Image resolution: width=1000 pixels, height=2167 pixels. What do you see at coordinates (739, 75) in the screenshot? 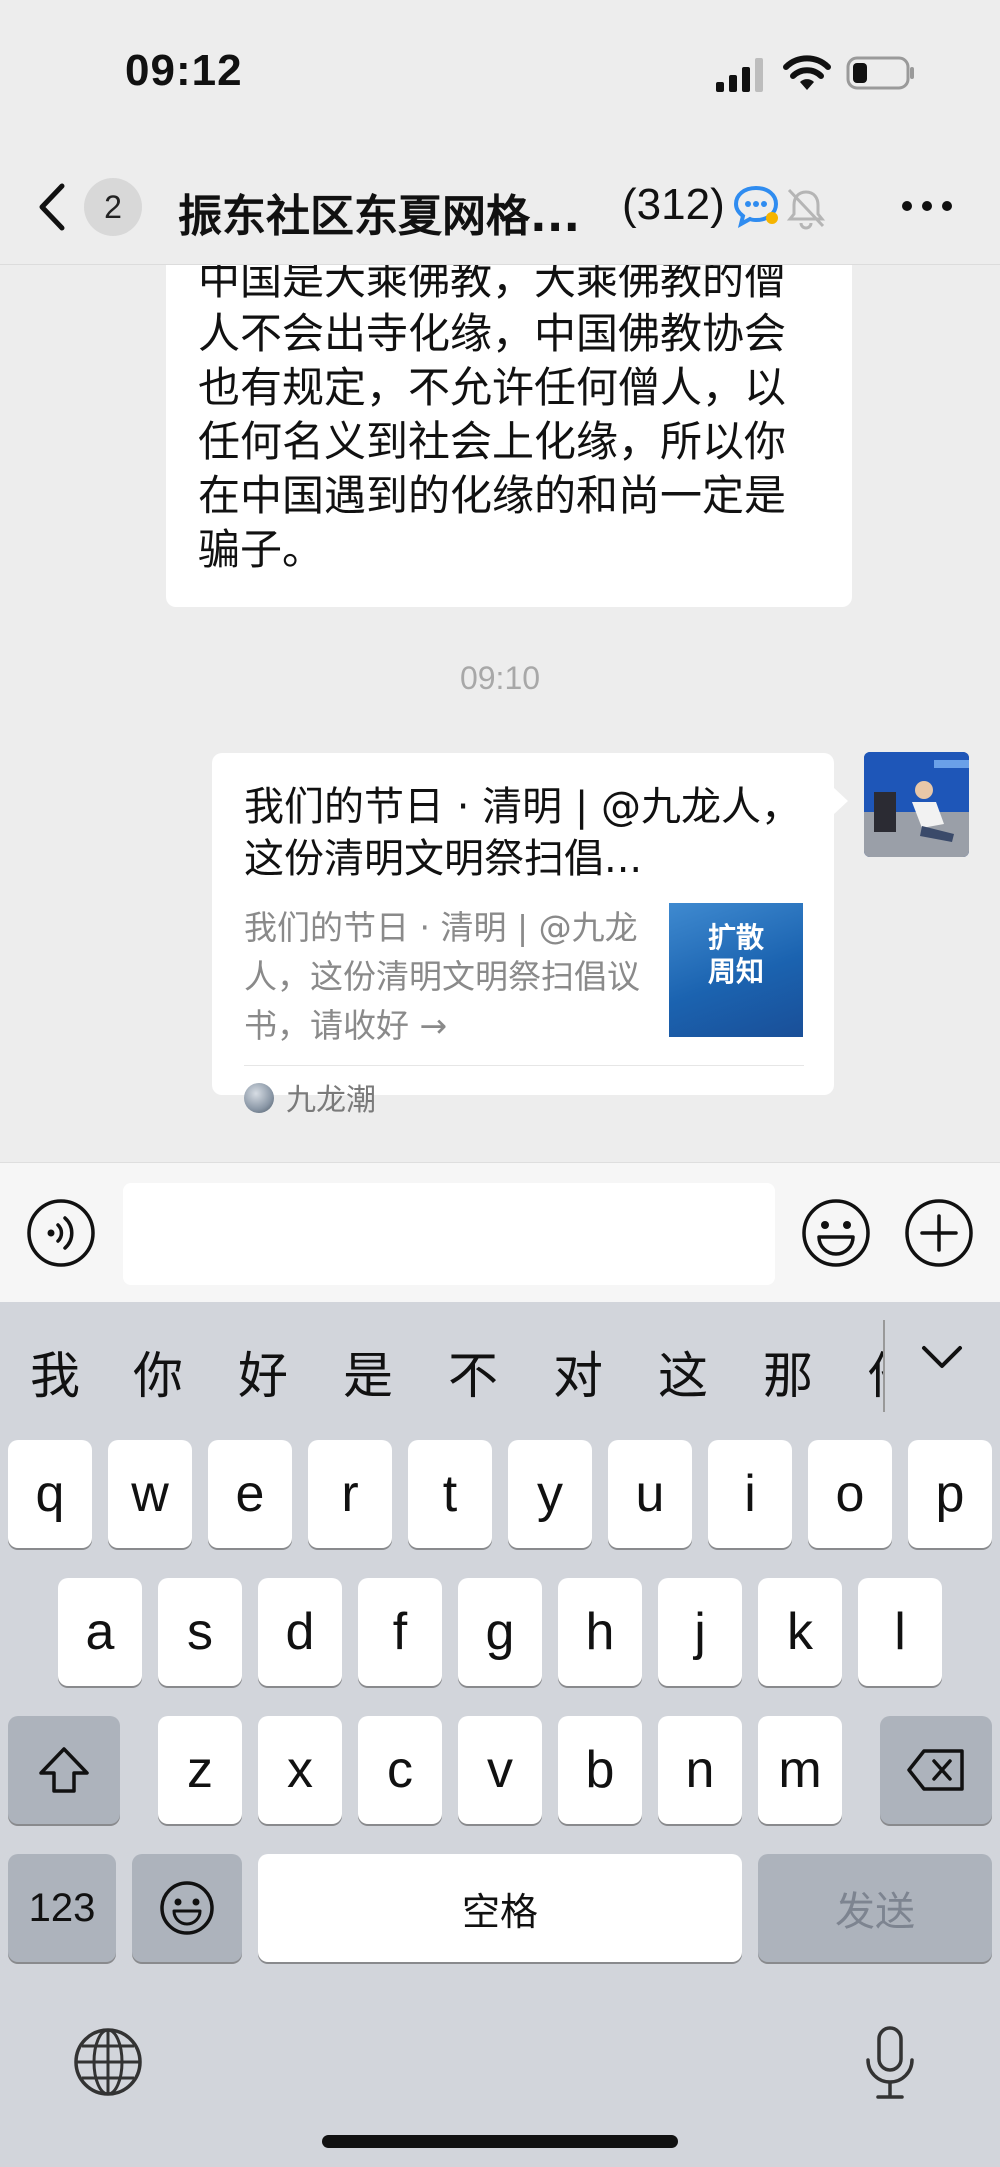
I see `cellular-signal-icon` at bounding box center [739, 75].